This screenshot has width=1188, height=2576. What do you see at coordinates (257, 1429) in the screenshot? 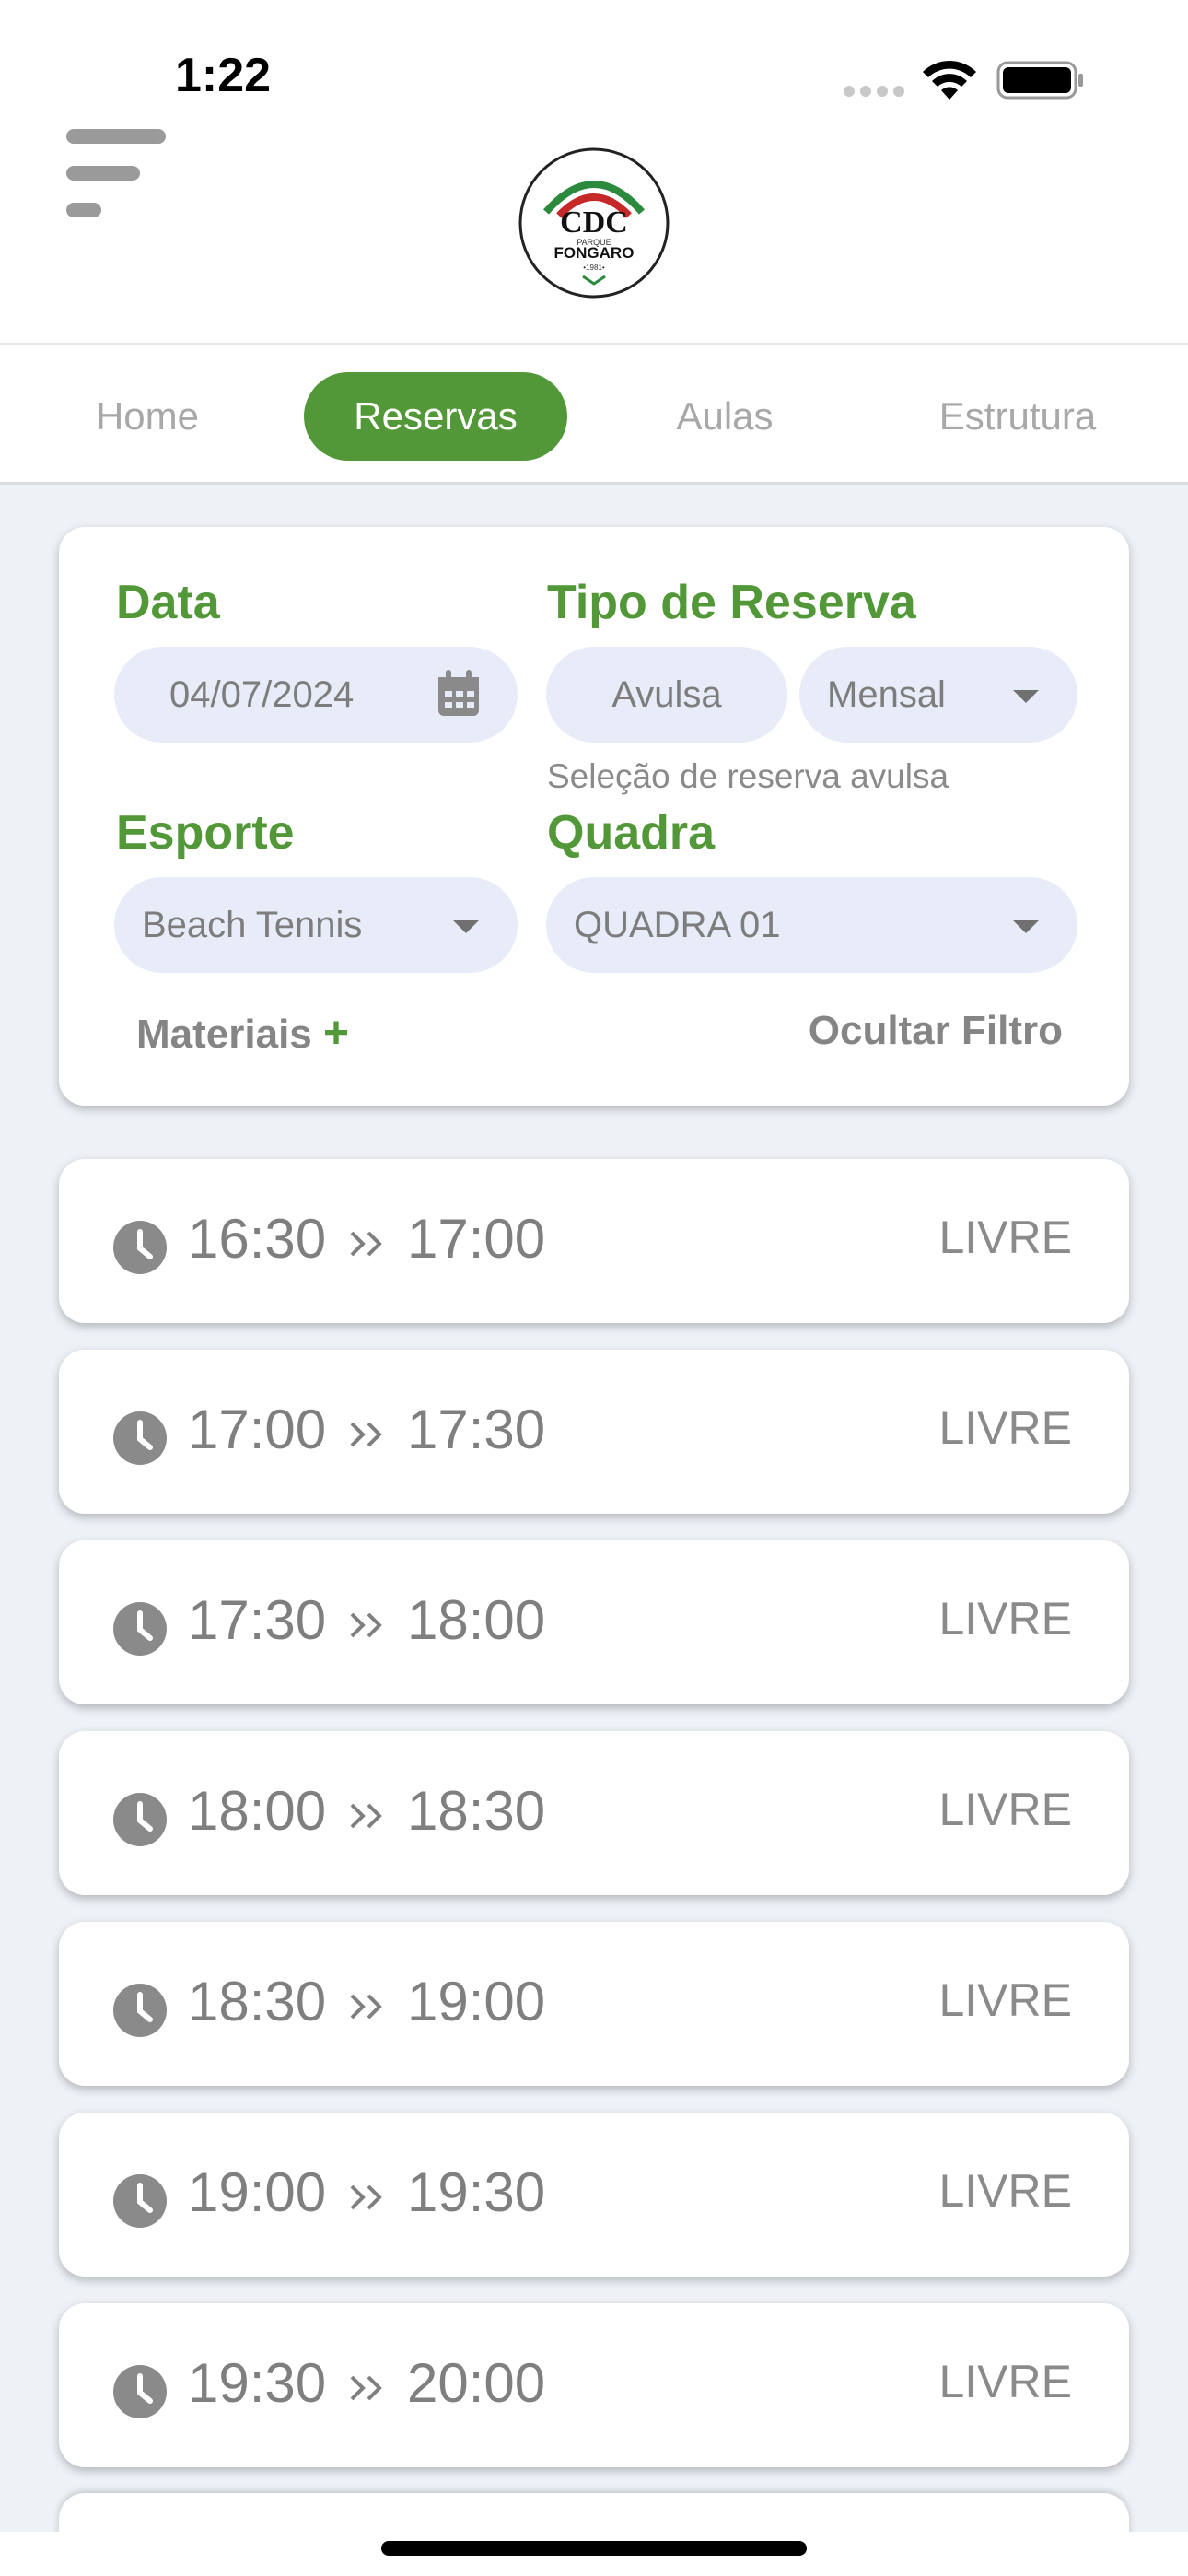
I see `slot-start-time: 17:00` at bounding box center [257, 1429].